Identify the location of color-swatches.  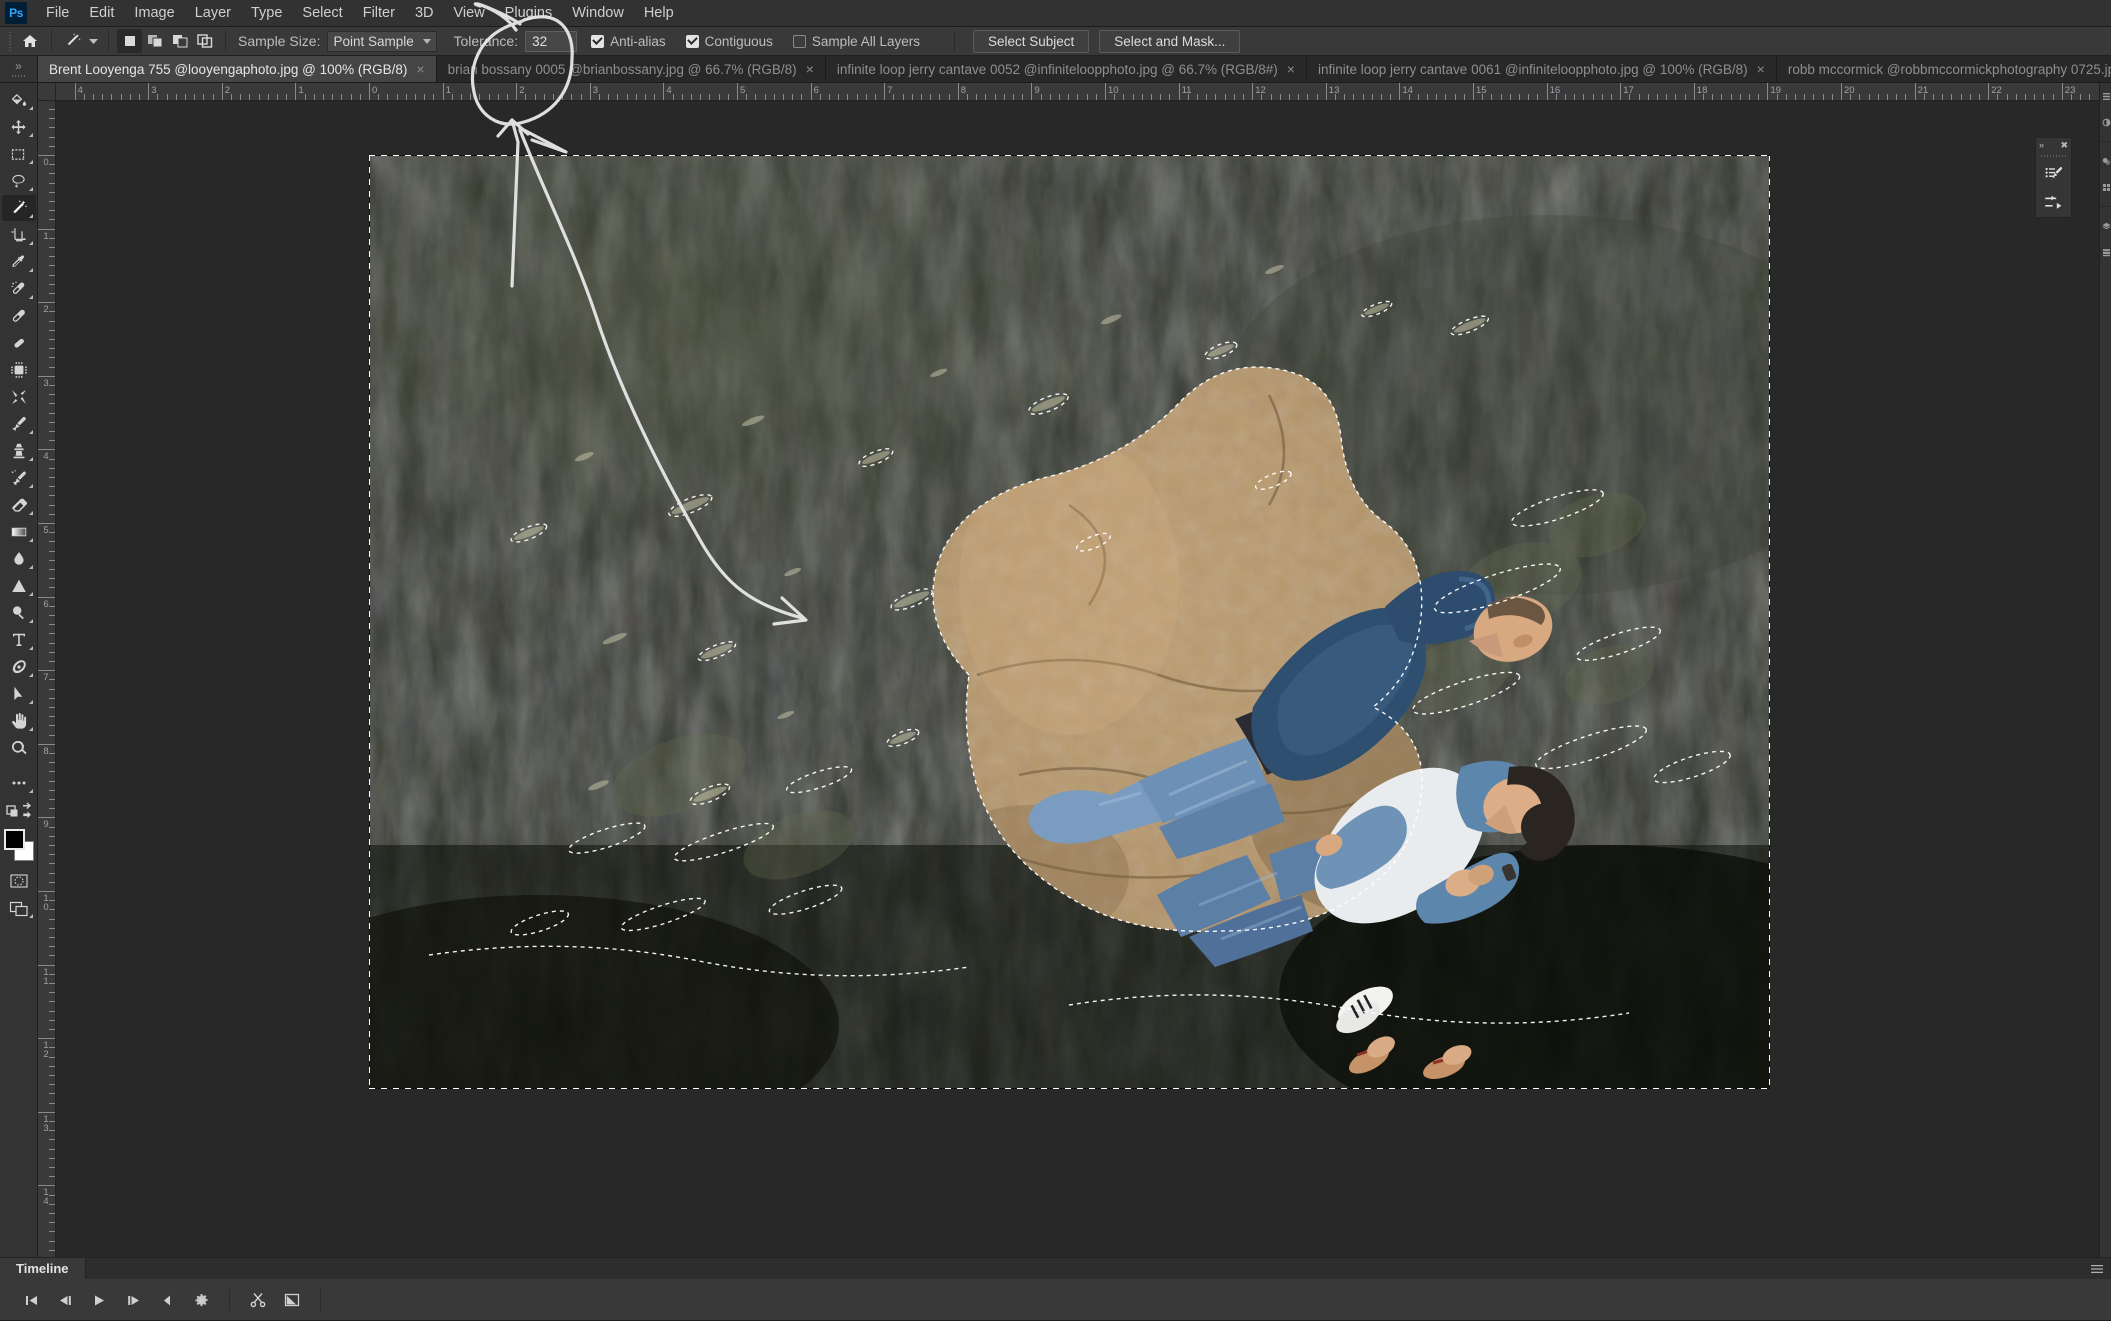
(19, 845).